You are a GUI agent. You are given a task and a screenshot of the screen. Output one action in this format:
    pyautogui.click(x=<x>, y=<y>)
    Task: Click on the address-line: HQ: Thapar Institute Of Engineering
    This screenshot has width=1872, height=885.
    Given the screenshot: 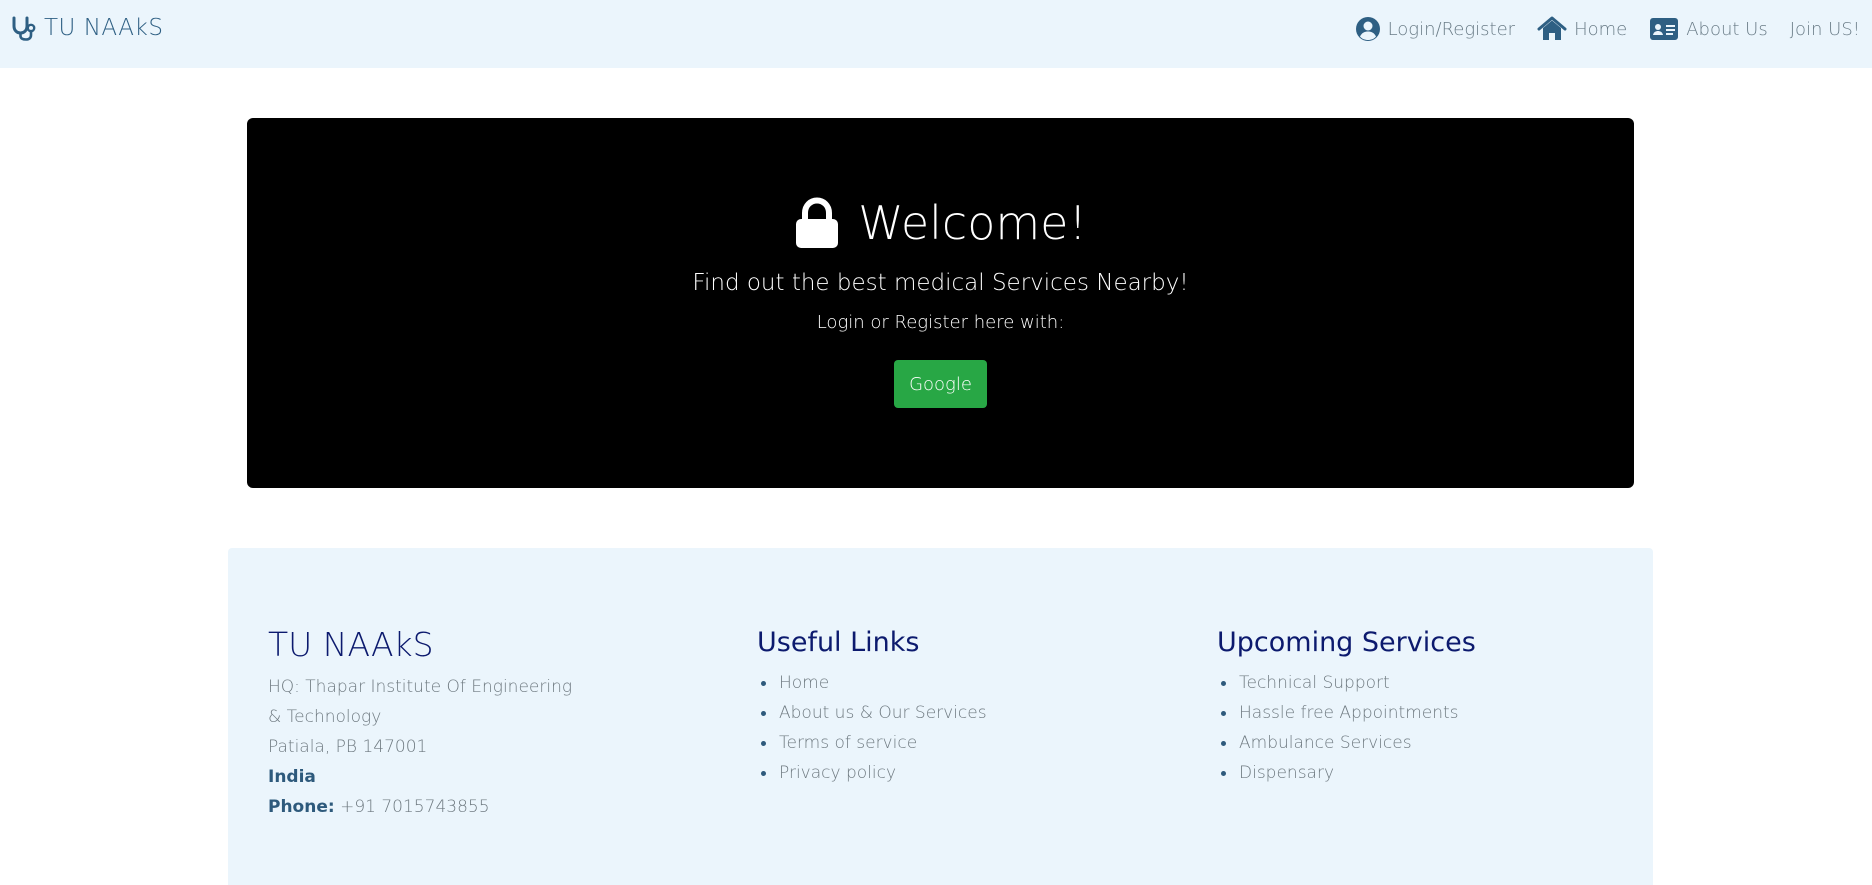 What is the action you would take?
    pyautogui.click(x=420, y=687)
    